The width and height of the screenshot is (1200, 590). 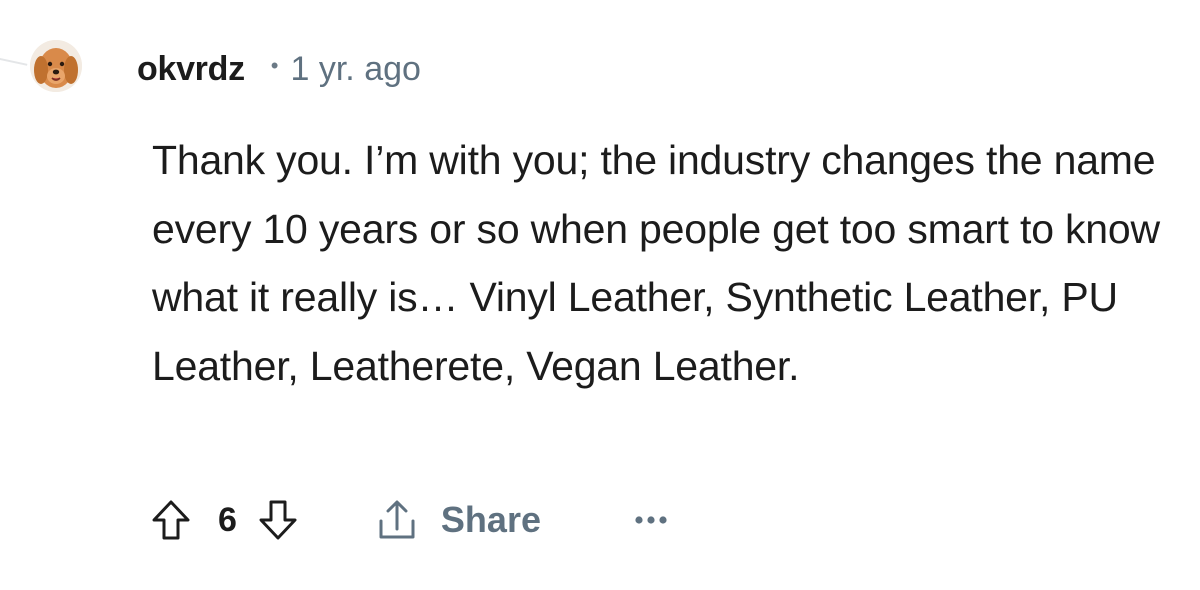 I want to click on share-label: Share, so click(x=490, y=519).